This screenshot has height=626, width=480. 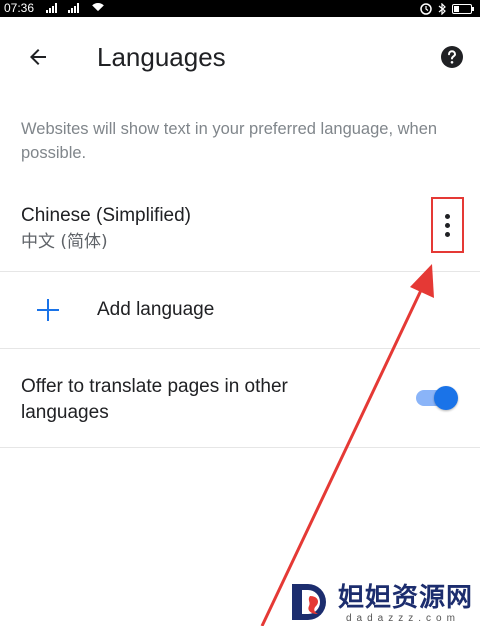 I want to click on arrow-back-icon, so click(x=38, y=57).